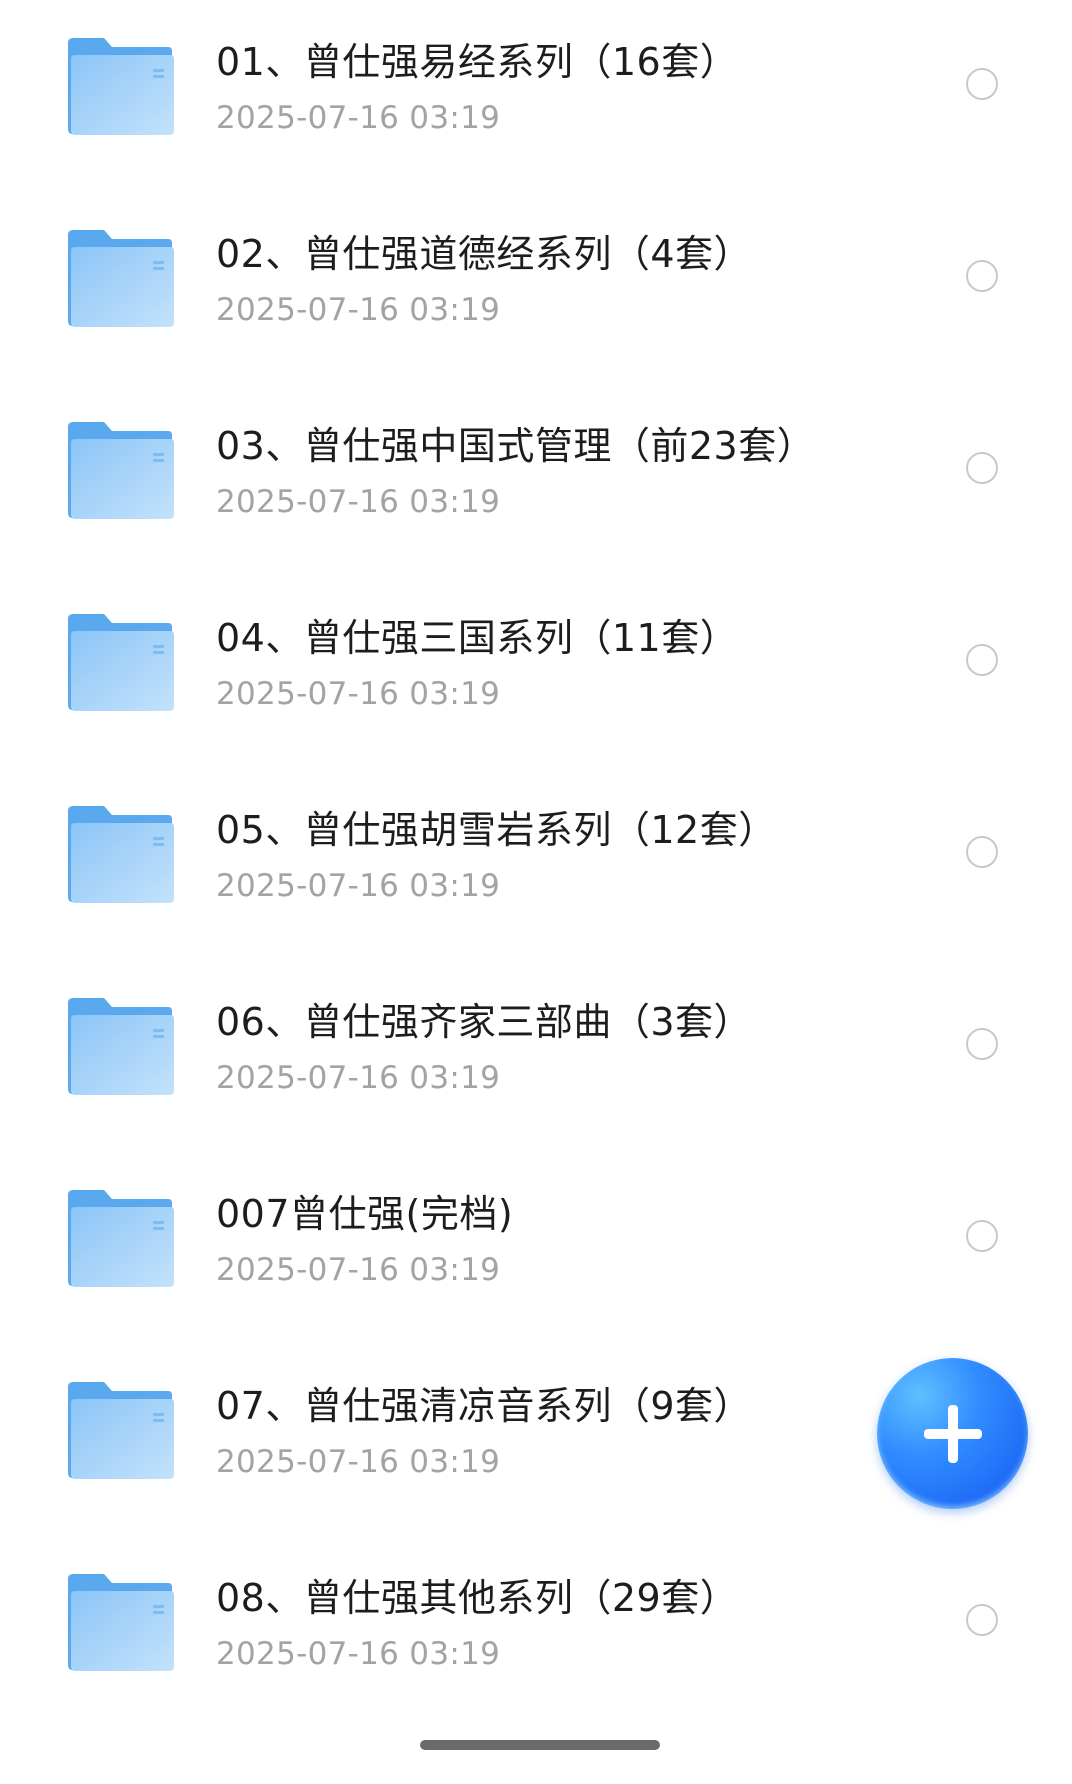 This screenshot has width=1072, height=1784. I want to click on list-item: 01、曾仕强易经系列（16套） 2025-07-16 03:19, so click(536, 96).